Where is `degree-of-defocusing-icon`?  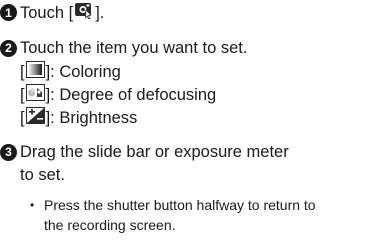
degree-of-defocusing-icon is located at coordinates (35, 95).